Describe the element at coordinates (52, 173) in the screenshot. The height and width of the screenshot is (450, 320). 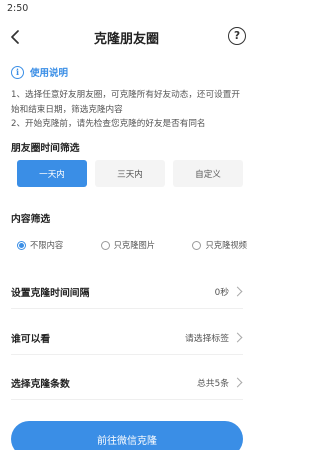
I see `time-option-one-day: 一天内` at that location.